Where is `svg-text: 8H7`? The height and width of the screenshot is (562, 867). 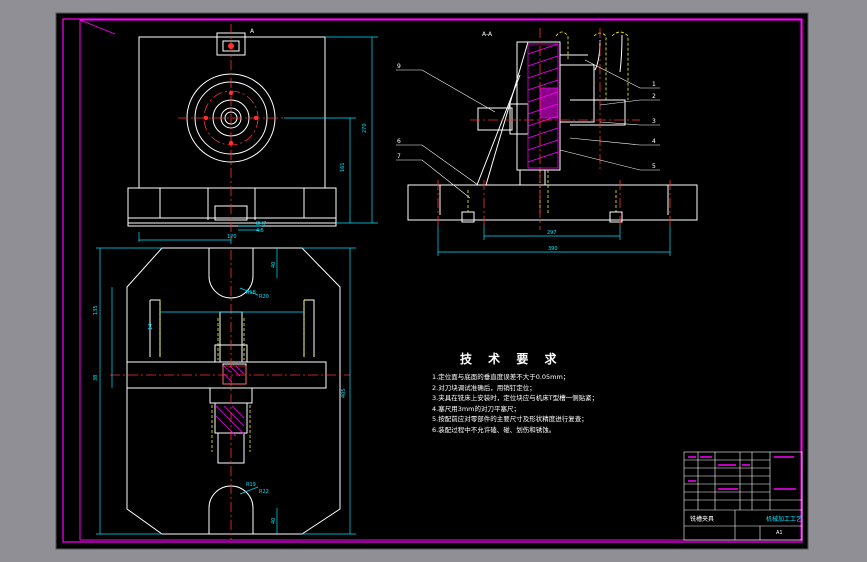 svg-text: 8H7 is located at coordinates (261, 224).